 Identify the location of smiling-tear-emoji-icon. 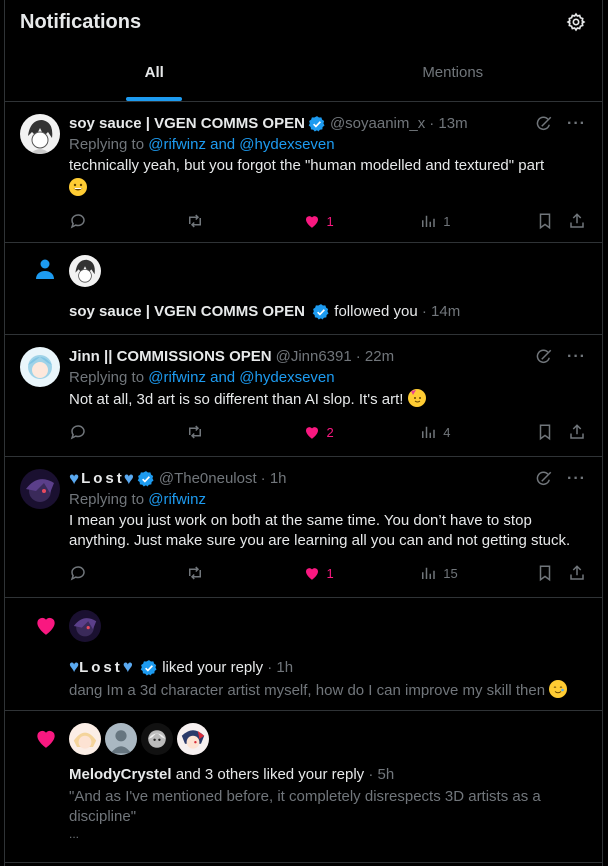
(558, 689).